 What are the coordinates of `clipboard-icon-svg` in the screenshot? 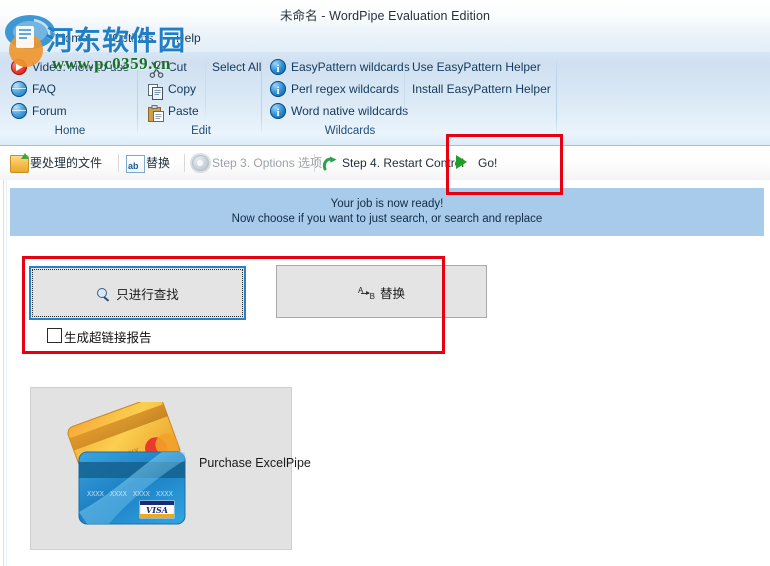 It's located at (156, 113).